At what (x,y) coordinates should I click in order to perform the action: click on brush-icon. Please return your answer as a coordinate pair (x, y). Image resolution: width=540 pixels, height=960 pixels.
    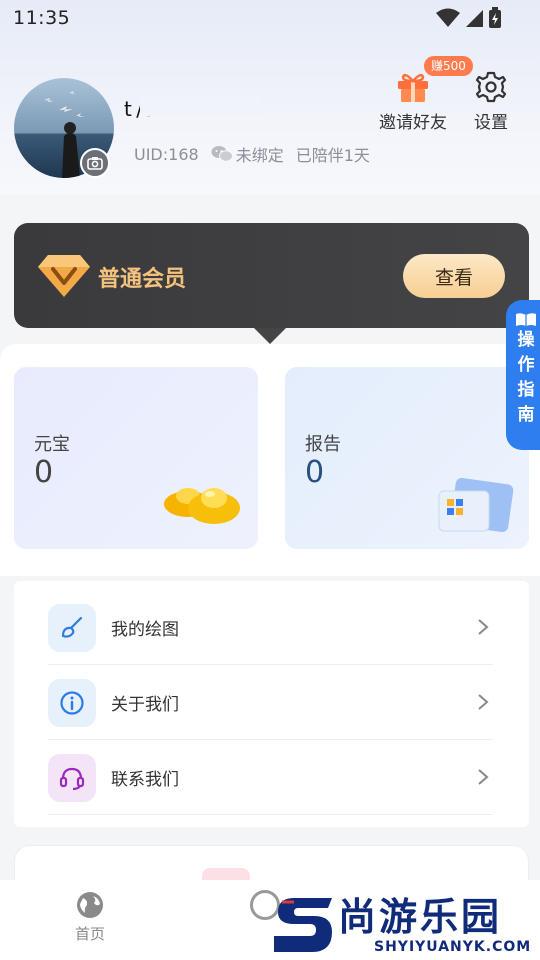
    Looking at the image, I should click on (72, 627).